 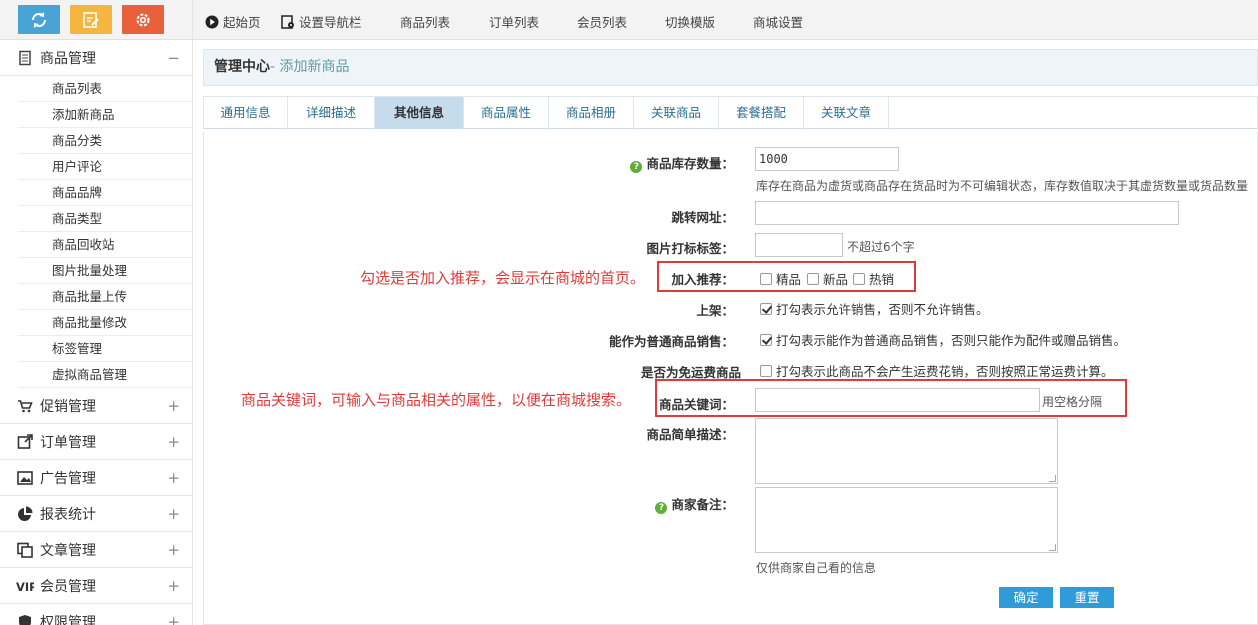 I want to click on menu-group-label: 广告管理, so click(x=68, y=478).